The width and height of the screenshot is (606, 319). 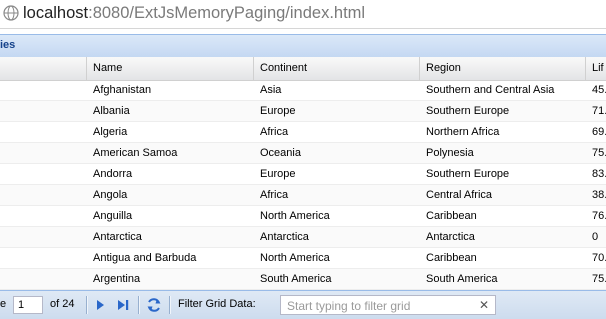 I want to click on cell-life-expectancy: 76., so click(x=599, y=216).